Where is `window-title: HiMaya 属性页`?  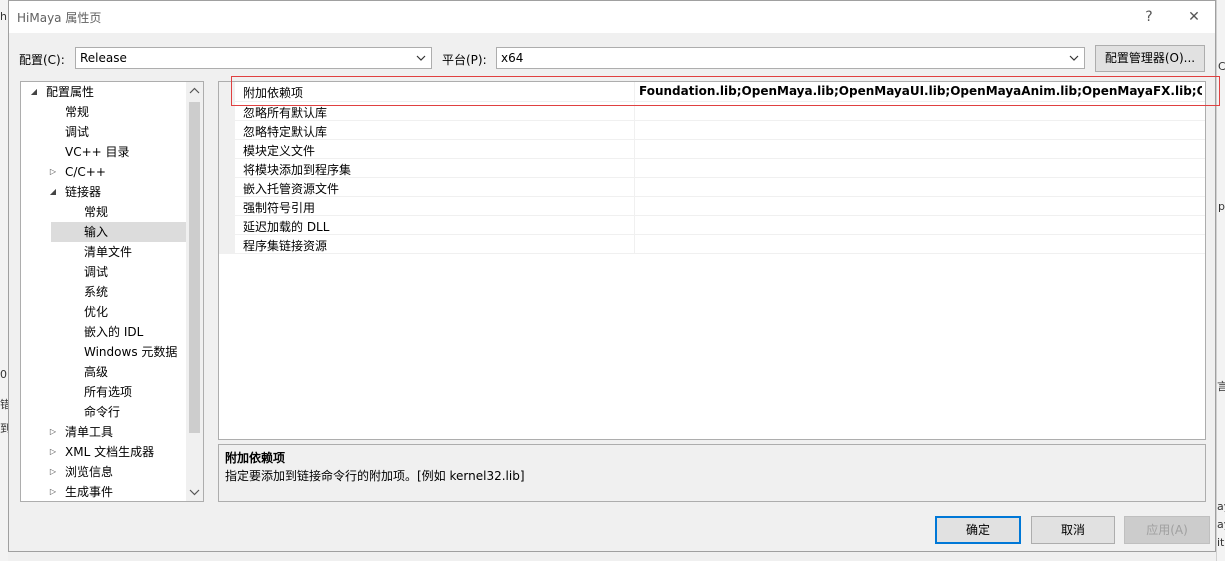
window-title: HiMaya 属性页 is located at coordinates (59, 18).